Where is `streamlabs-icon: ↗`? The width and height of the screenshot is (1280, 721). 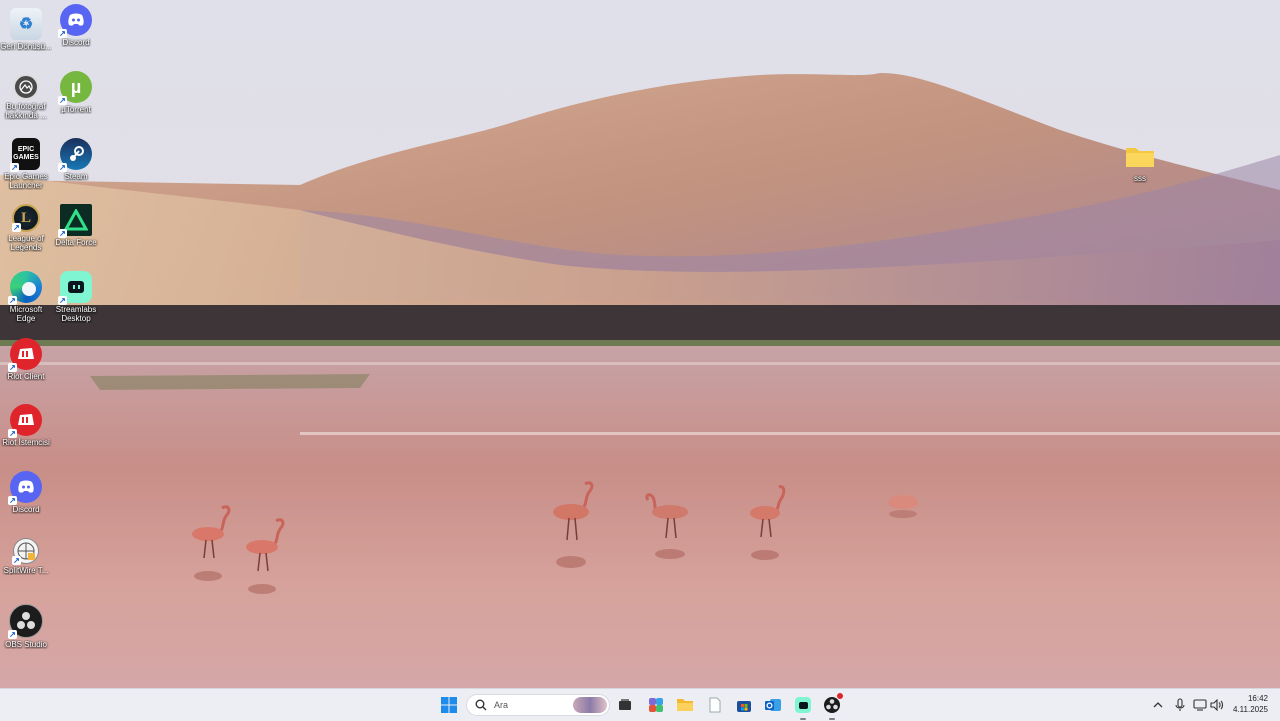 streamlabs-icon: ↗ is located at coordinates (75, 288).